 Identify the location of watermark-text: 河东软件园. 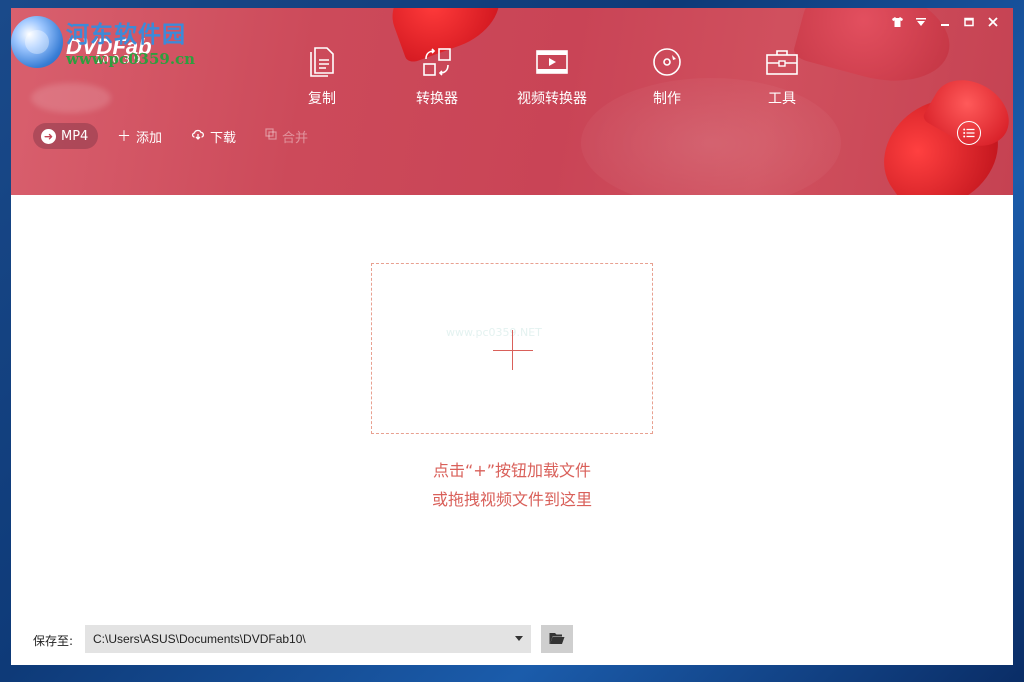
(126, 34).